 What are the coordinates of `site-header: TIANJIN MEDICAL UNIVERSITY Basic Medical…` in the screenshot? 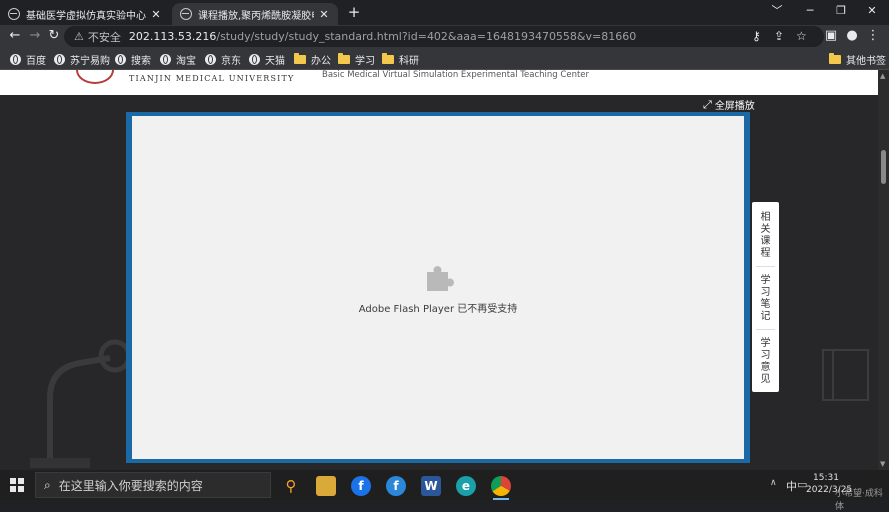 It's located at (439, 82).